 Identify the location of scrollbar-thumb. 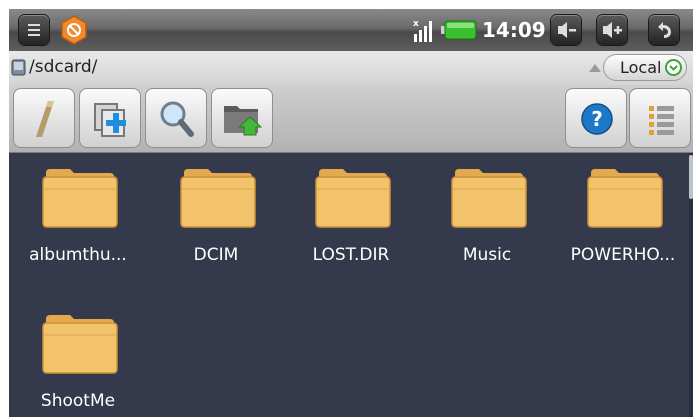
(691, 177).